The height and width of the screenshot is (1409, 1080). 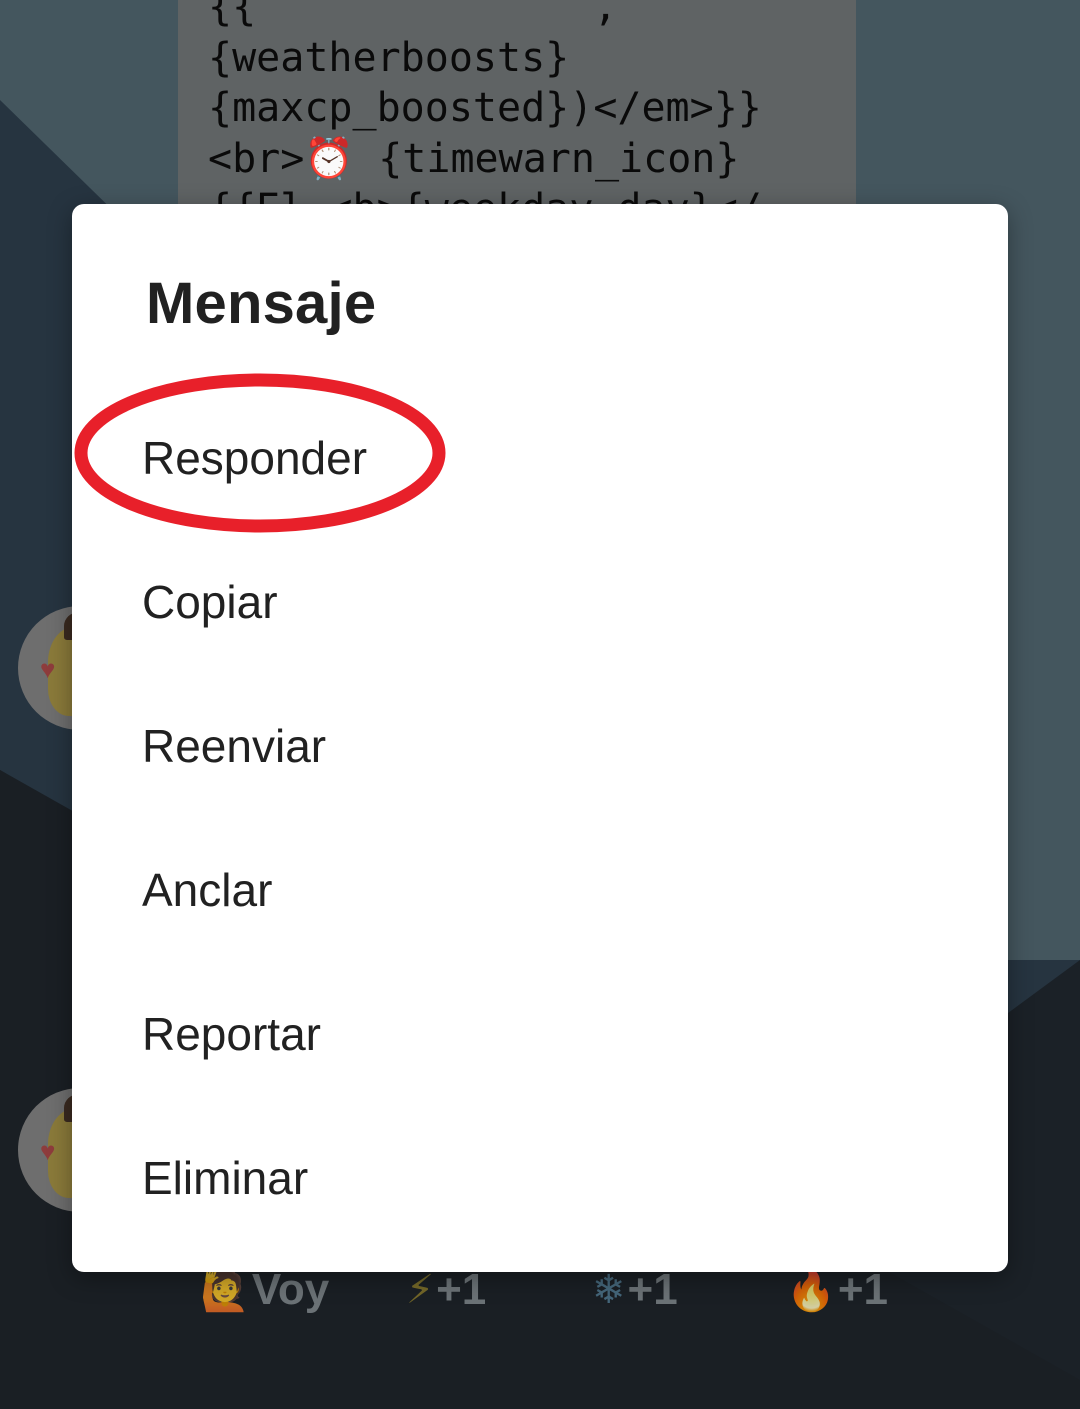 I want to click on reaction-bar: 🙋 Voy ⚡ +1 ❄ +1 🔥 +1, so click(x=540, y=1295).